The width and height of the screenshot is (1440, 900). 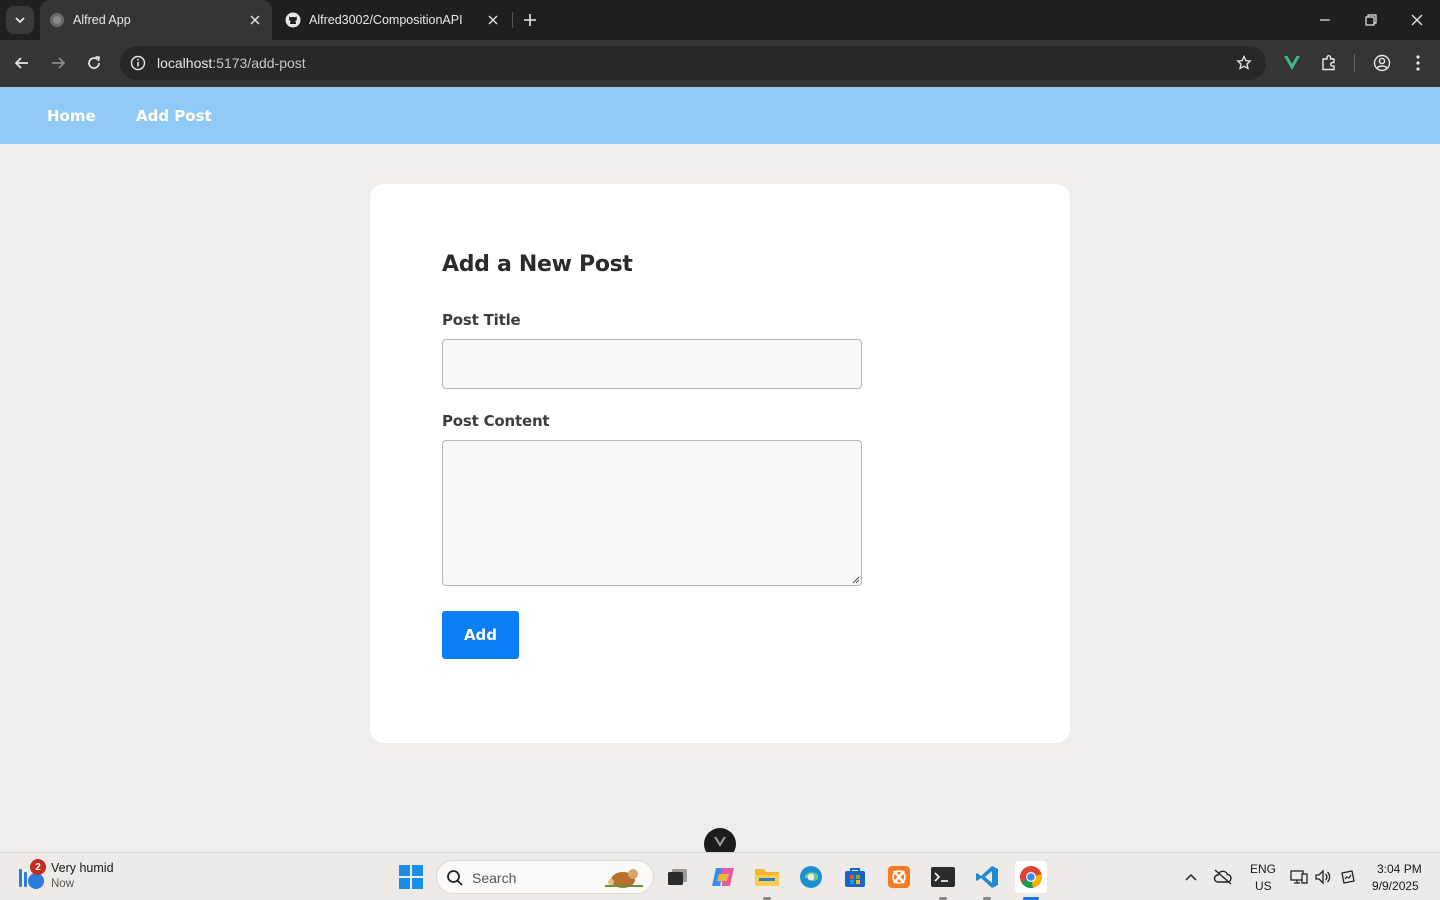 I want to click on copilot-button, so click(x=723, y=877).